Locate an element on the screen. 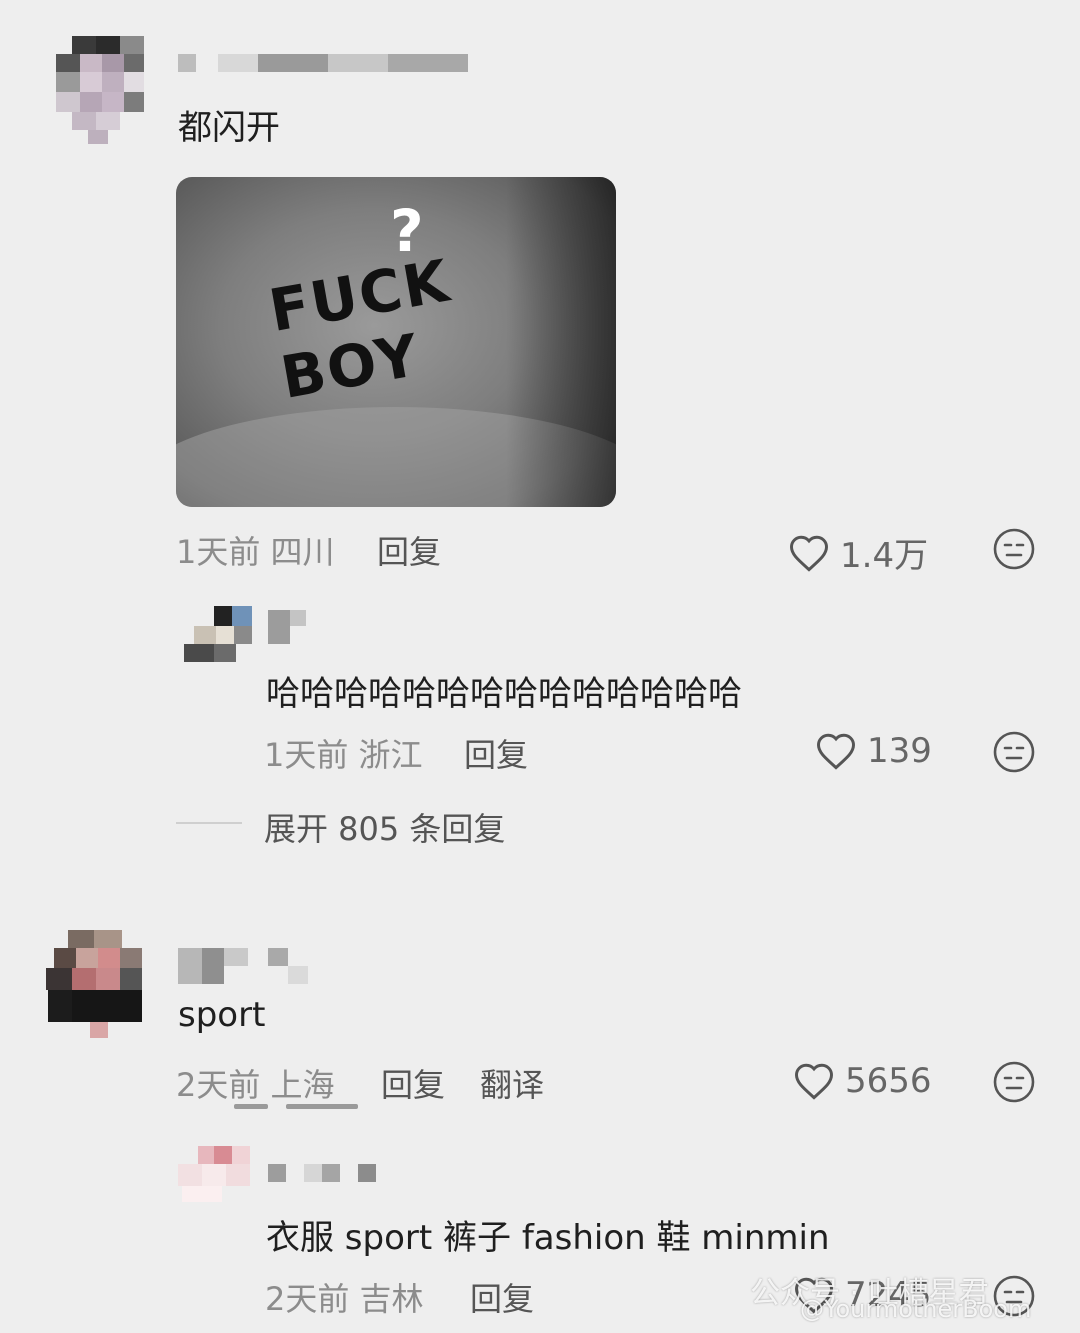  comment-meta: 1天前 四川 is located at coordinates (255, 552).